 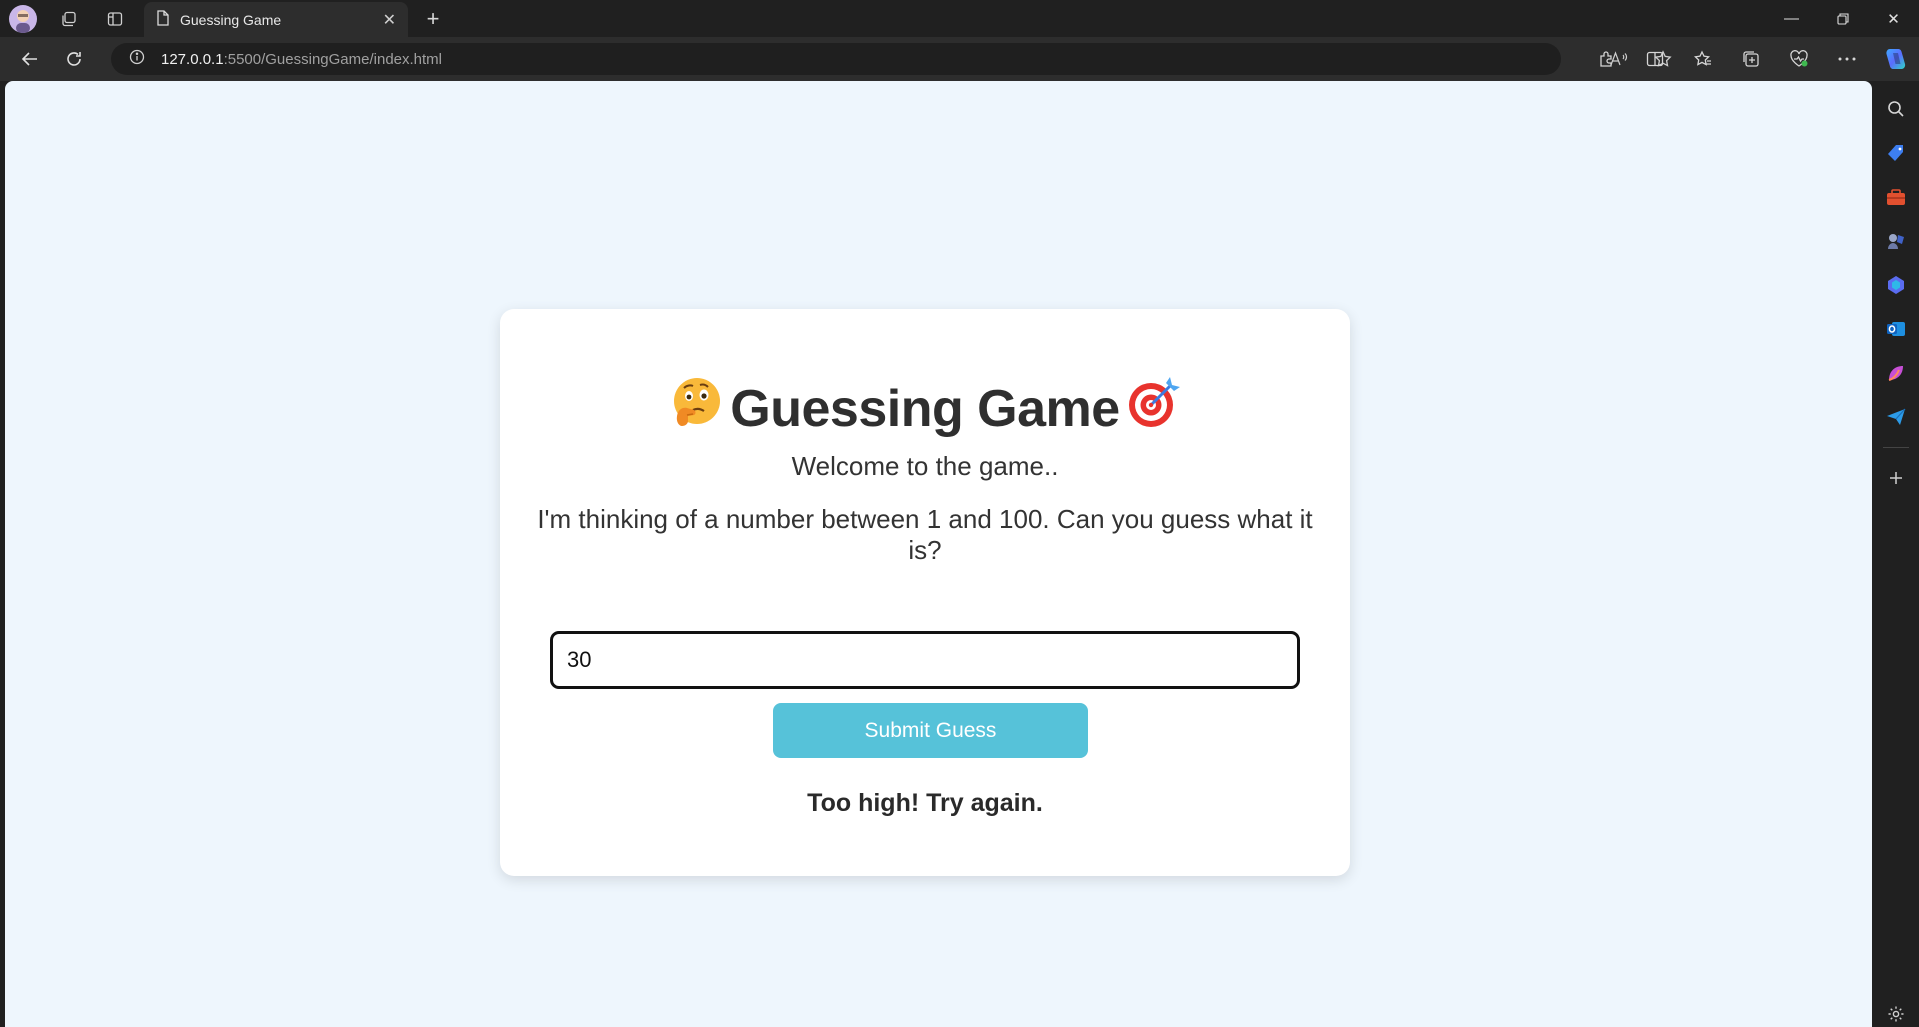 What do you see at coordinates (163, 19) in the screenshot?
I see `page-icon` at bounding box center [163, 19].